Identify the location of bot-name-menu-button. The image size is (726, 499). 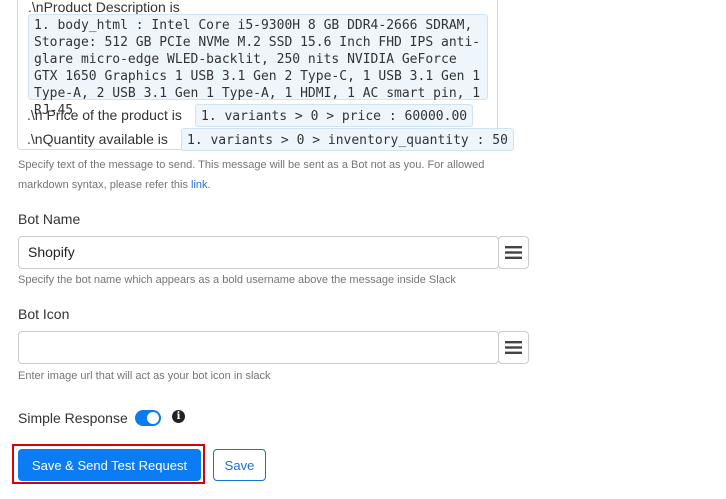
(513, 252).